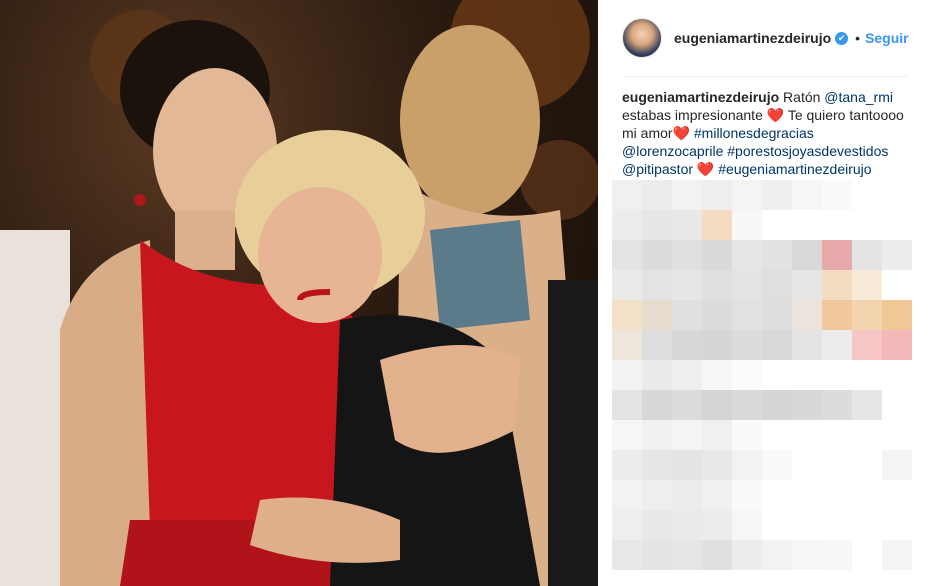 This screenshot has height=586, width=931. I want to click on post-header: eugeniamartinezdeirujo ✔ • Seguir, so click(764, 38).